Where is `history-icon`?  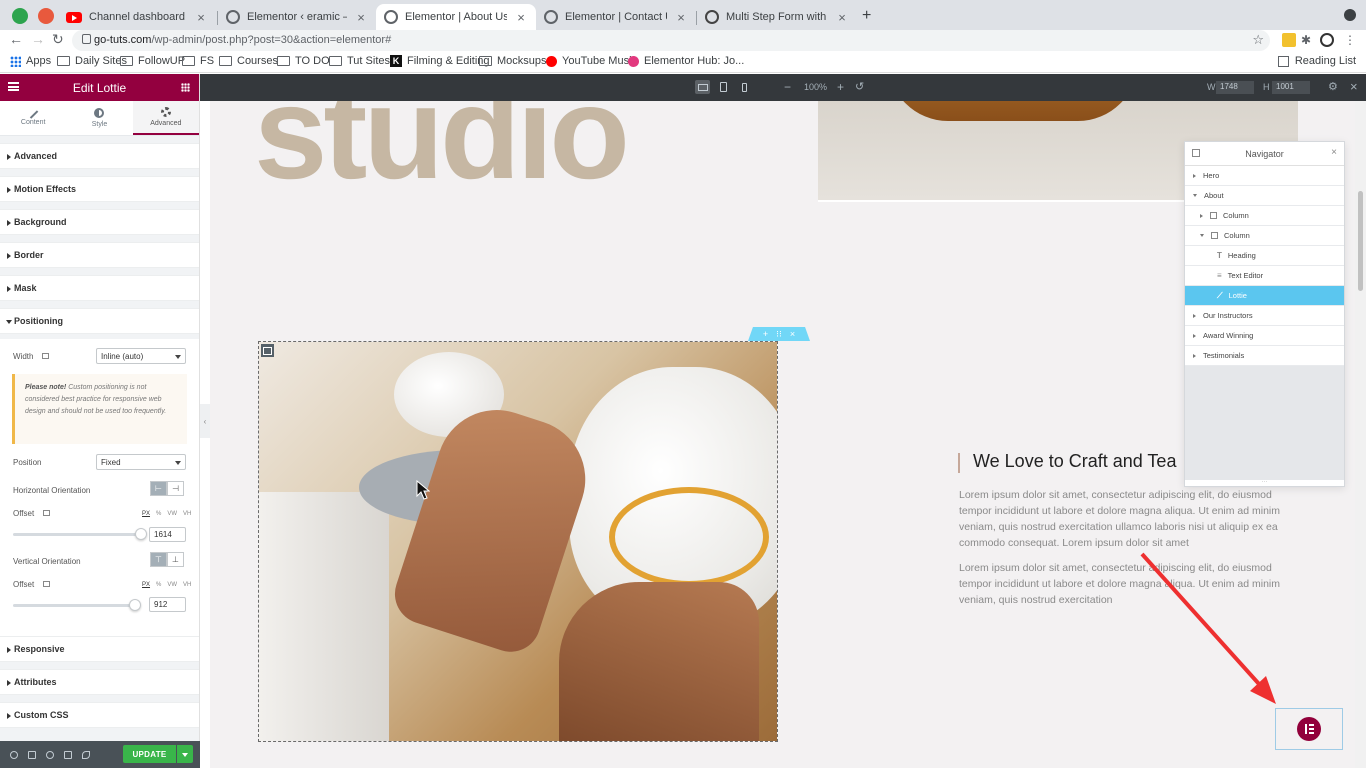 history-icon is located at coordinates (50, 754).